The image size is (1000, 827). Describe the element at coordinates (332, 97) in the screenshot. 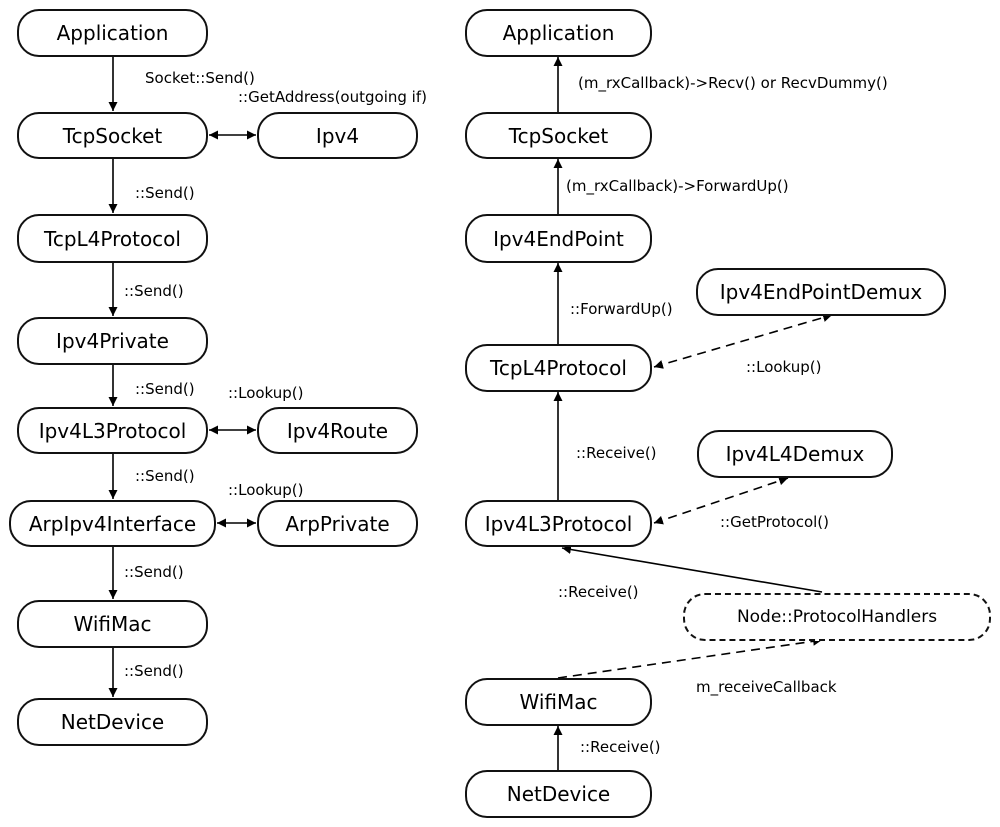

I see `label-send-socket-ipv4: ::GetAddress(outgoing if)` at that location.